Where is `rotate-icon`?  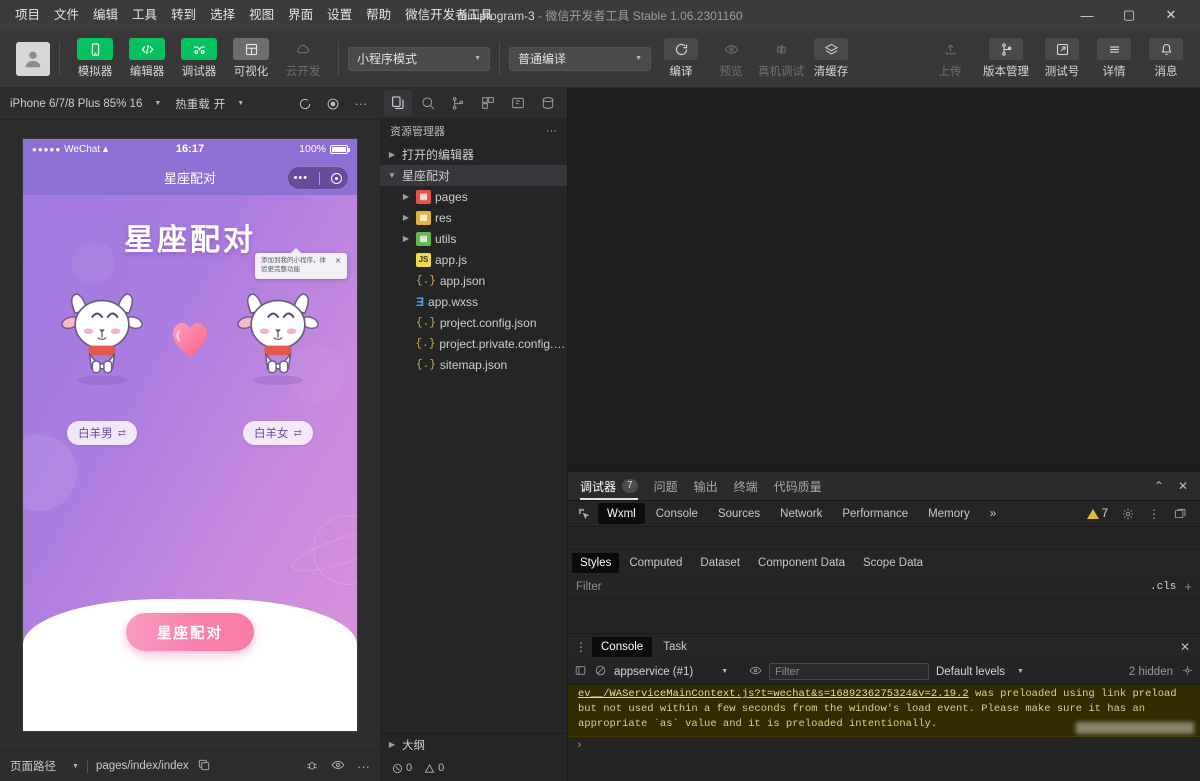
rotate-icon is located at coordinates (305, 104).